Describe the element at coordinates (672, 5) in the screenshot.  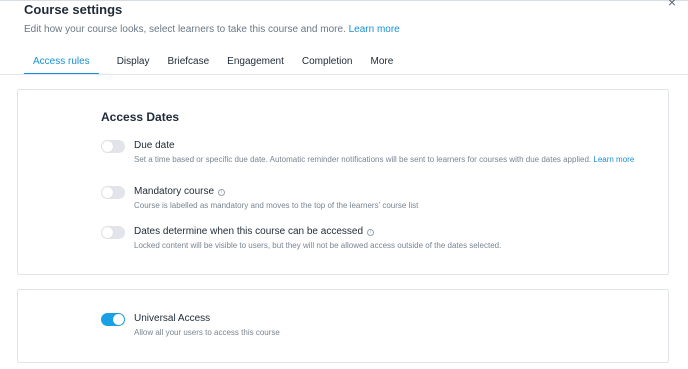
I see `close-icon: ×` at that location.